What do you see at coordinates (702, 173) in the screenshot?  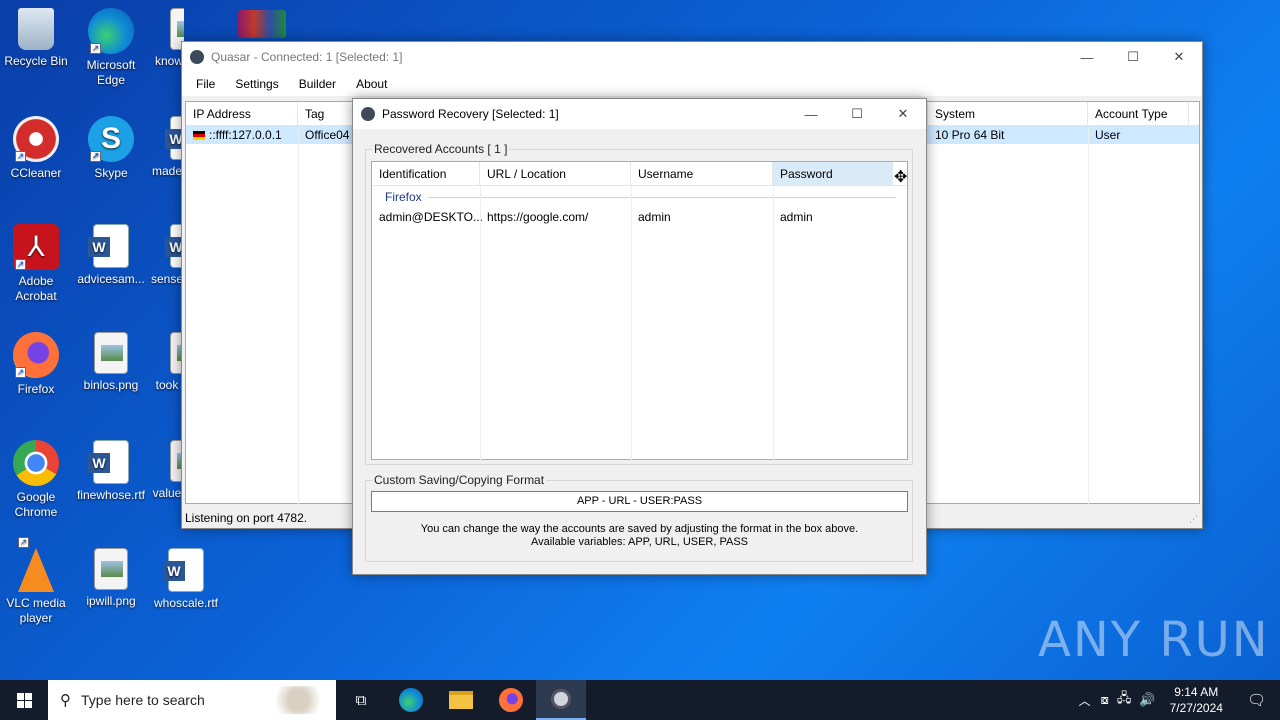 I see `col-username: Username` at bounding box center [702, 173].